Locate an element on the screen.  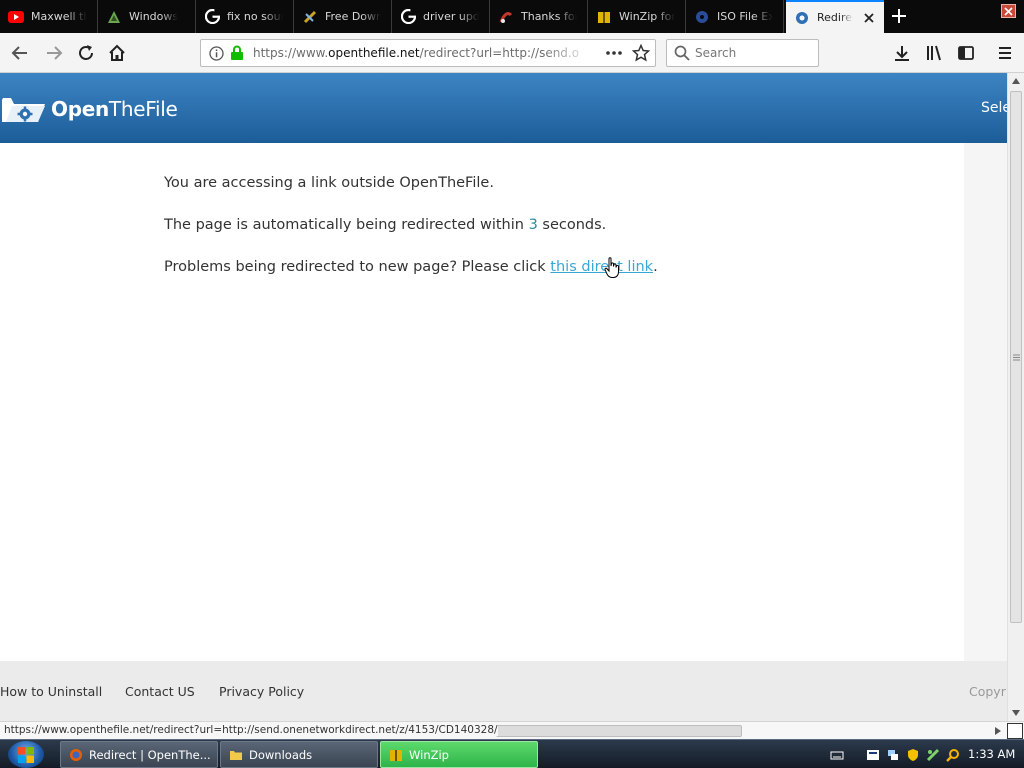
search-input is located at coordinates (754, 53).